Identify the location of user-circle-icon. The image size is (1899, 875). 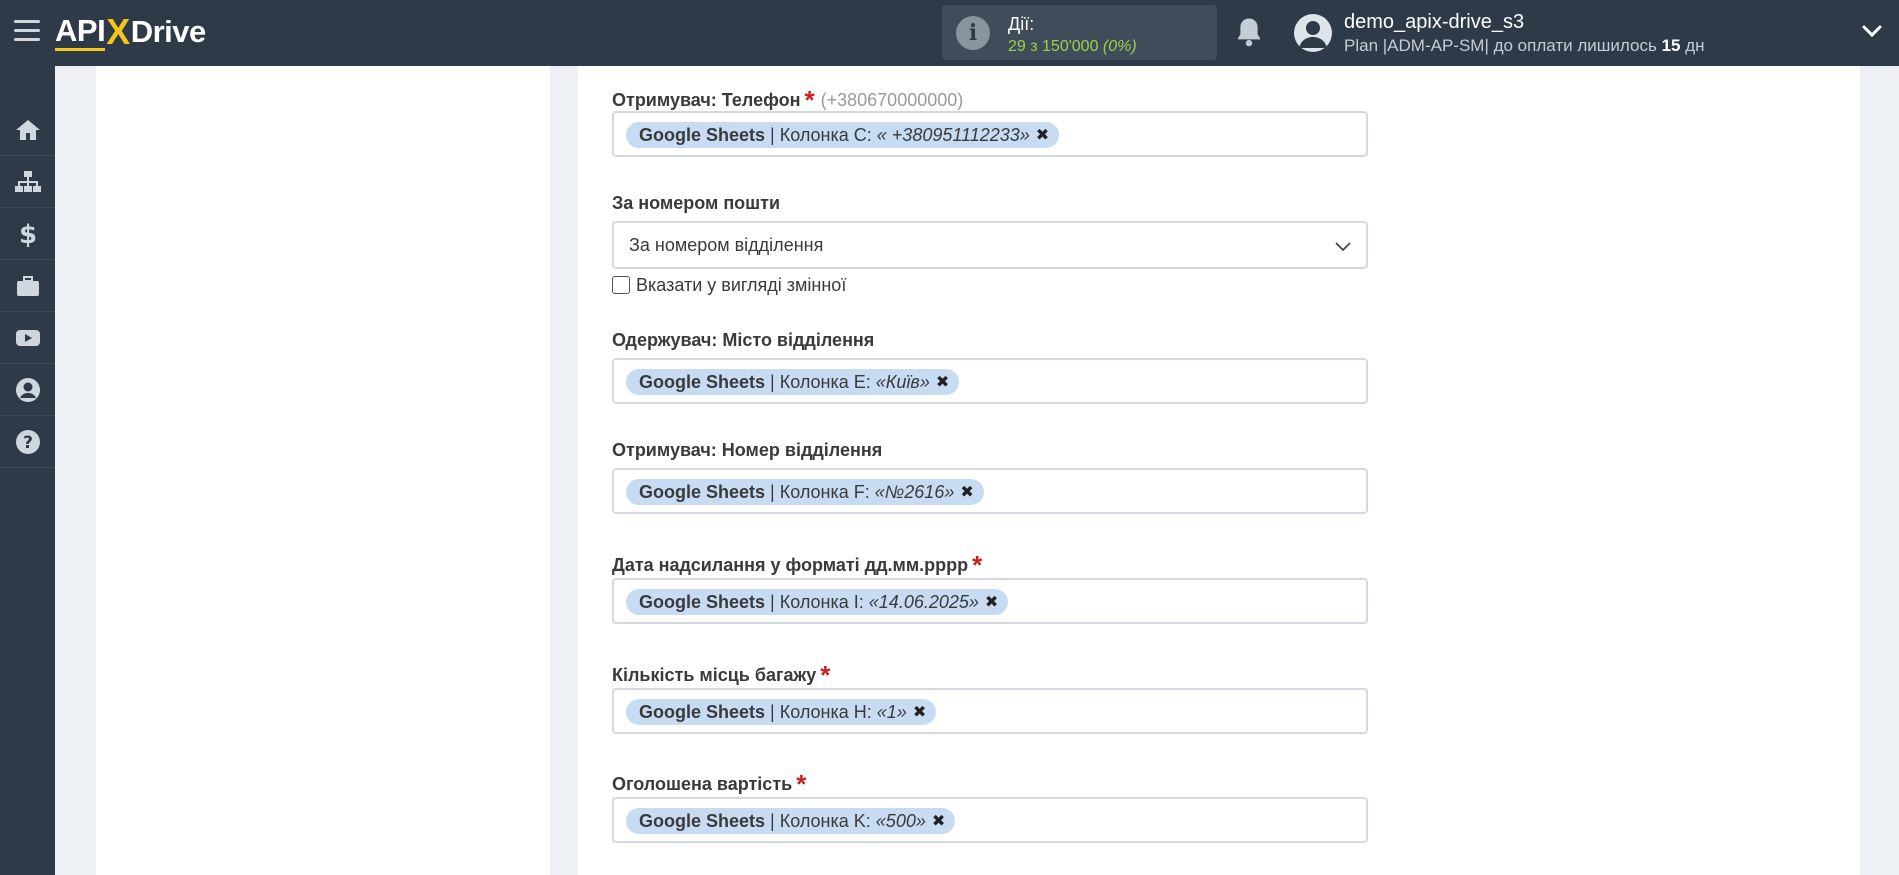
(27, 389).